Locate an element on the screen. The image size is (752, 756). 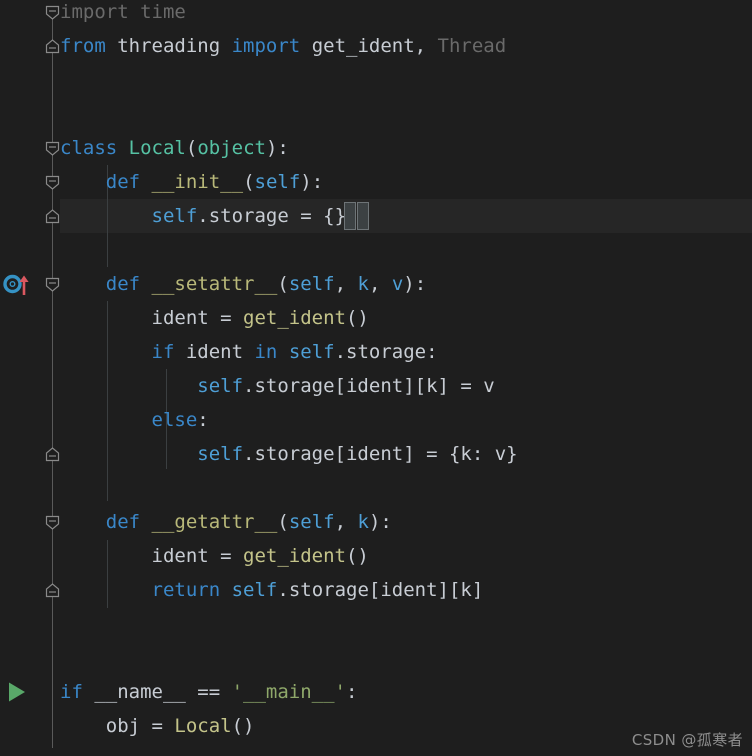
code-line: self.storage[ident][k] = v is located at coordinates (277, 386).